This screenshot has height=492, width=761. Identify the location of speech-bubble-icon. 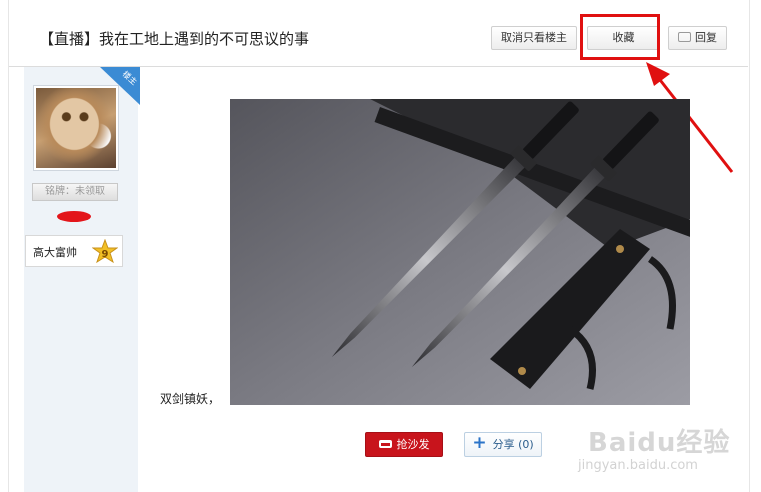
(684, 37).